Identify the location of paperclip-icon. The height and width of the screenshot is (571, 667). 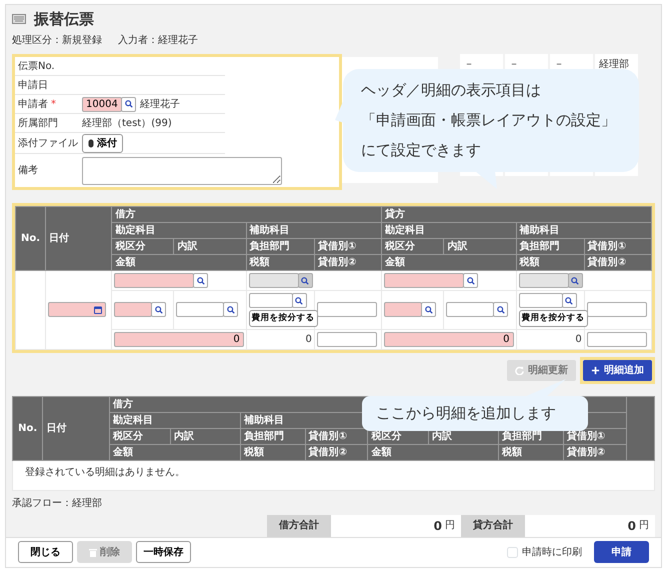
(91, 143).